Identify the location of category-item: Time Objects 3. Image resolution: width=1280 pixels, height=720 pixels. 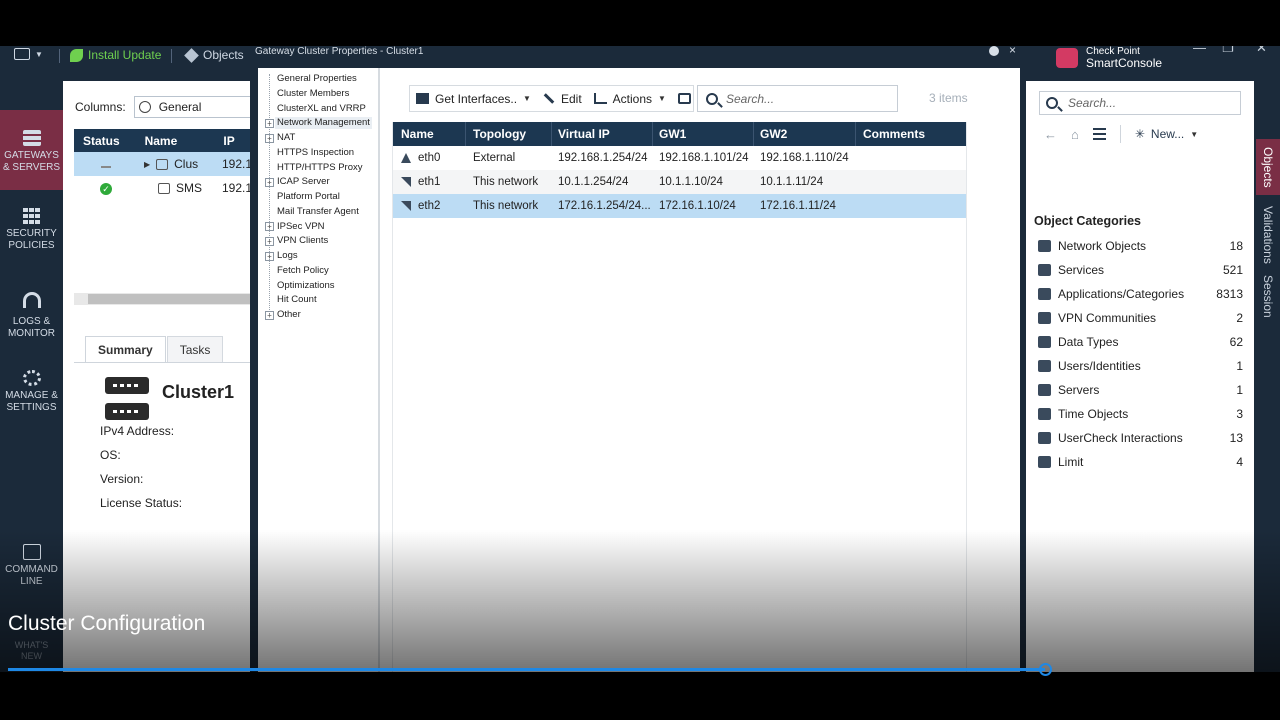
(1140, 414).